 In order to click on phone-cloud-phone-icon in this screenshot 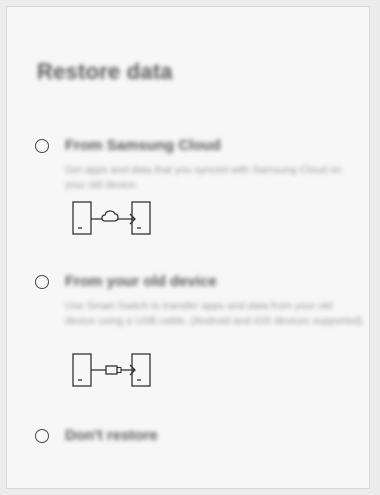, I will do `click(115, 218)`.